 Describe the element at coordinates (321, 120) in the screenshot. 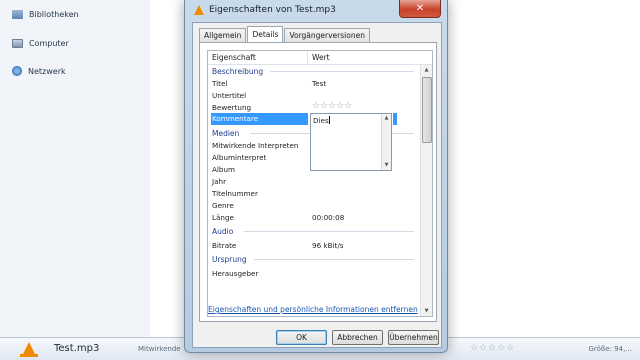

I see `comments-edit-text: Dies` at that location.